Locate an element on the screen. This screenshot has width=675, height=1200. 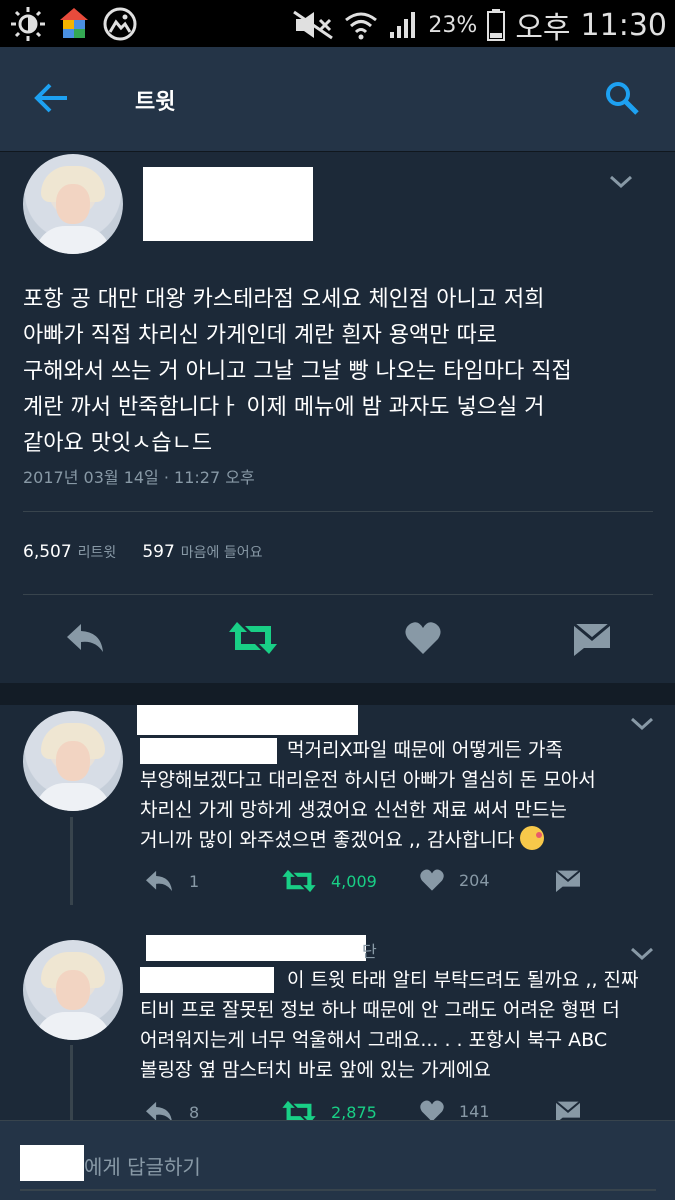
retweet-count: 4,009 is located at coordinates (354, 881).